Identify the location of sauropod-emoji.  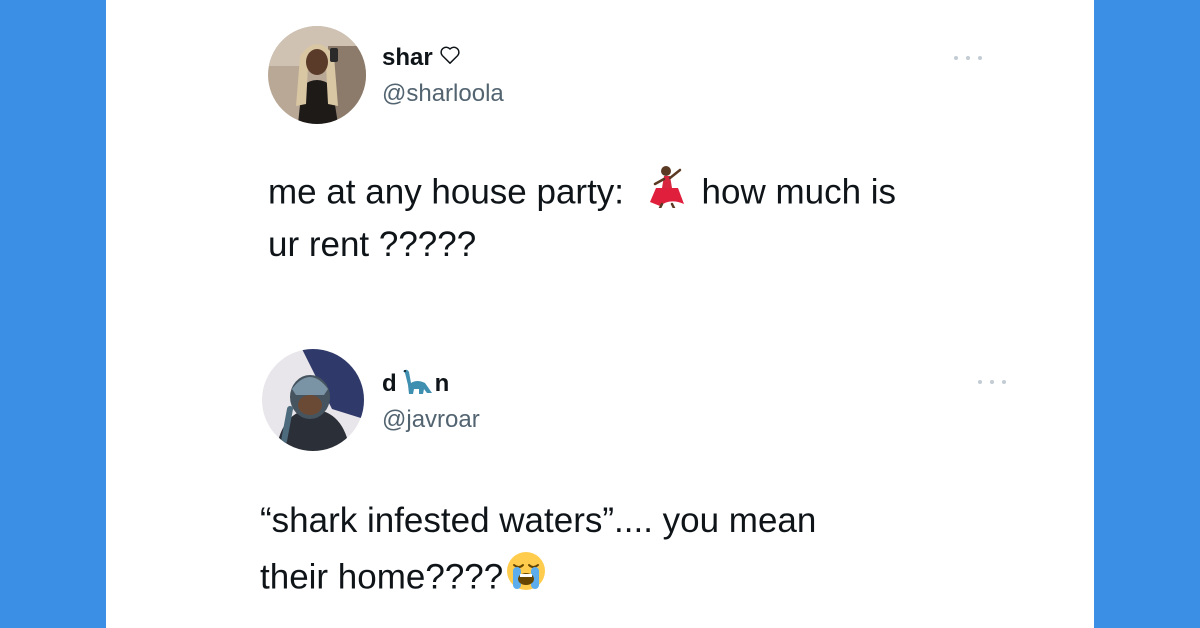
(416, 384).